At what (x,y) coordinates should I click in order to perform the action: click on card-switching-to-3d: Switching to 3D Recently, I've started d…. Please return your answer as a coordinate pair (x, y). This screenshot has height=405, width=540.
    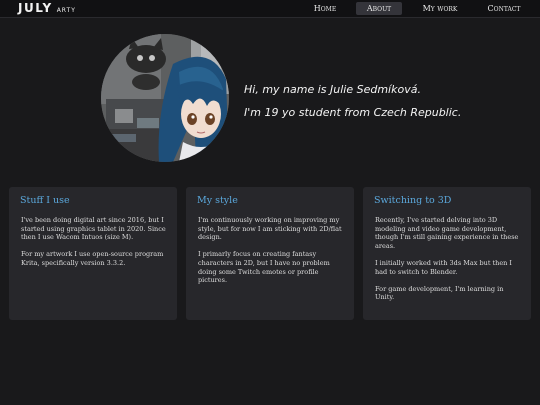
    Looking at the image, I should click on (447, 253).